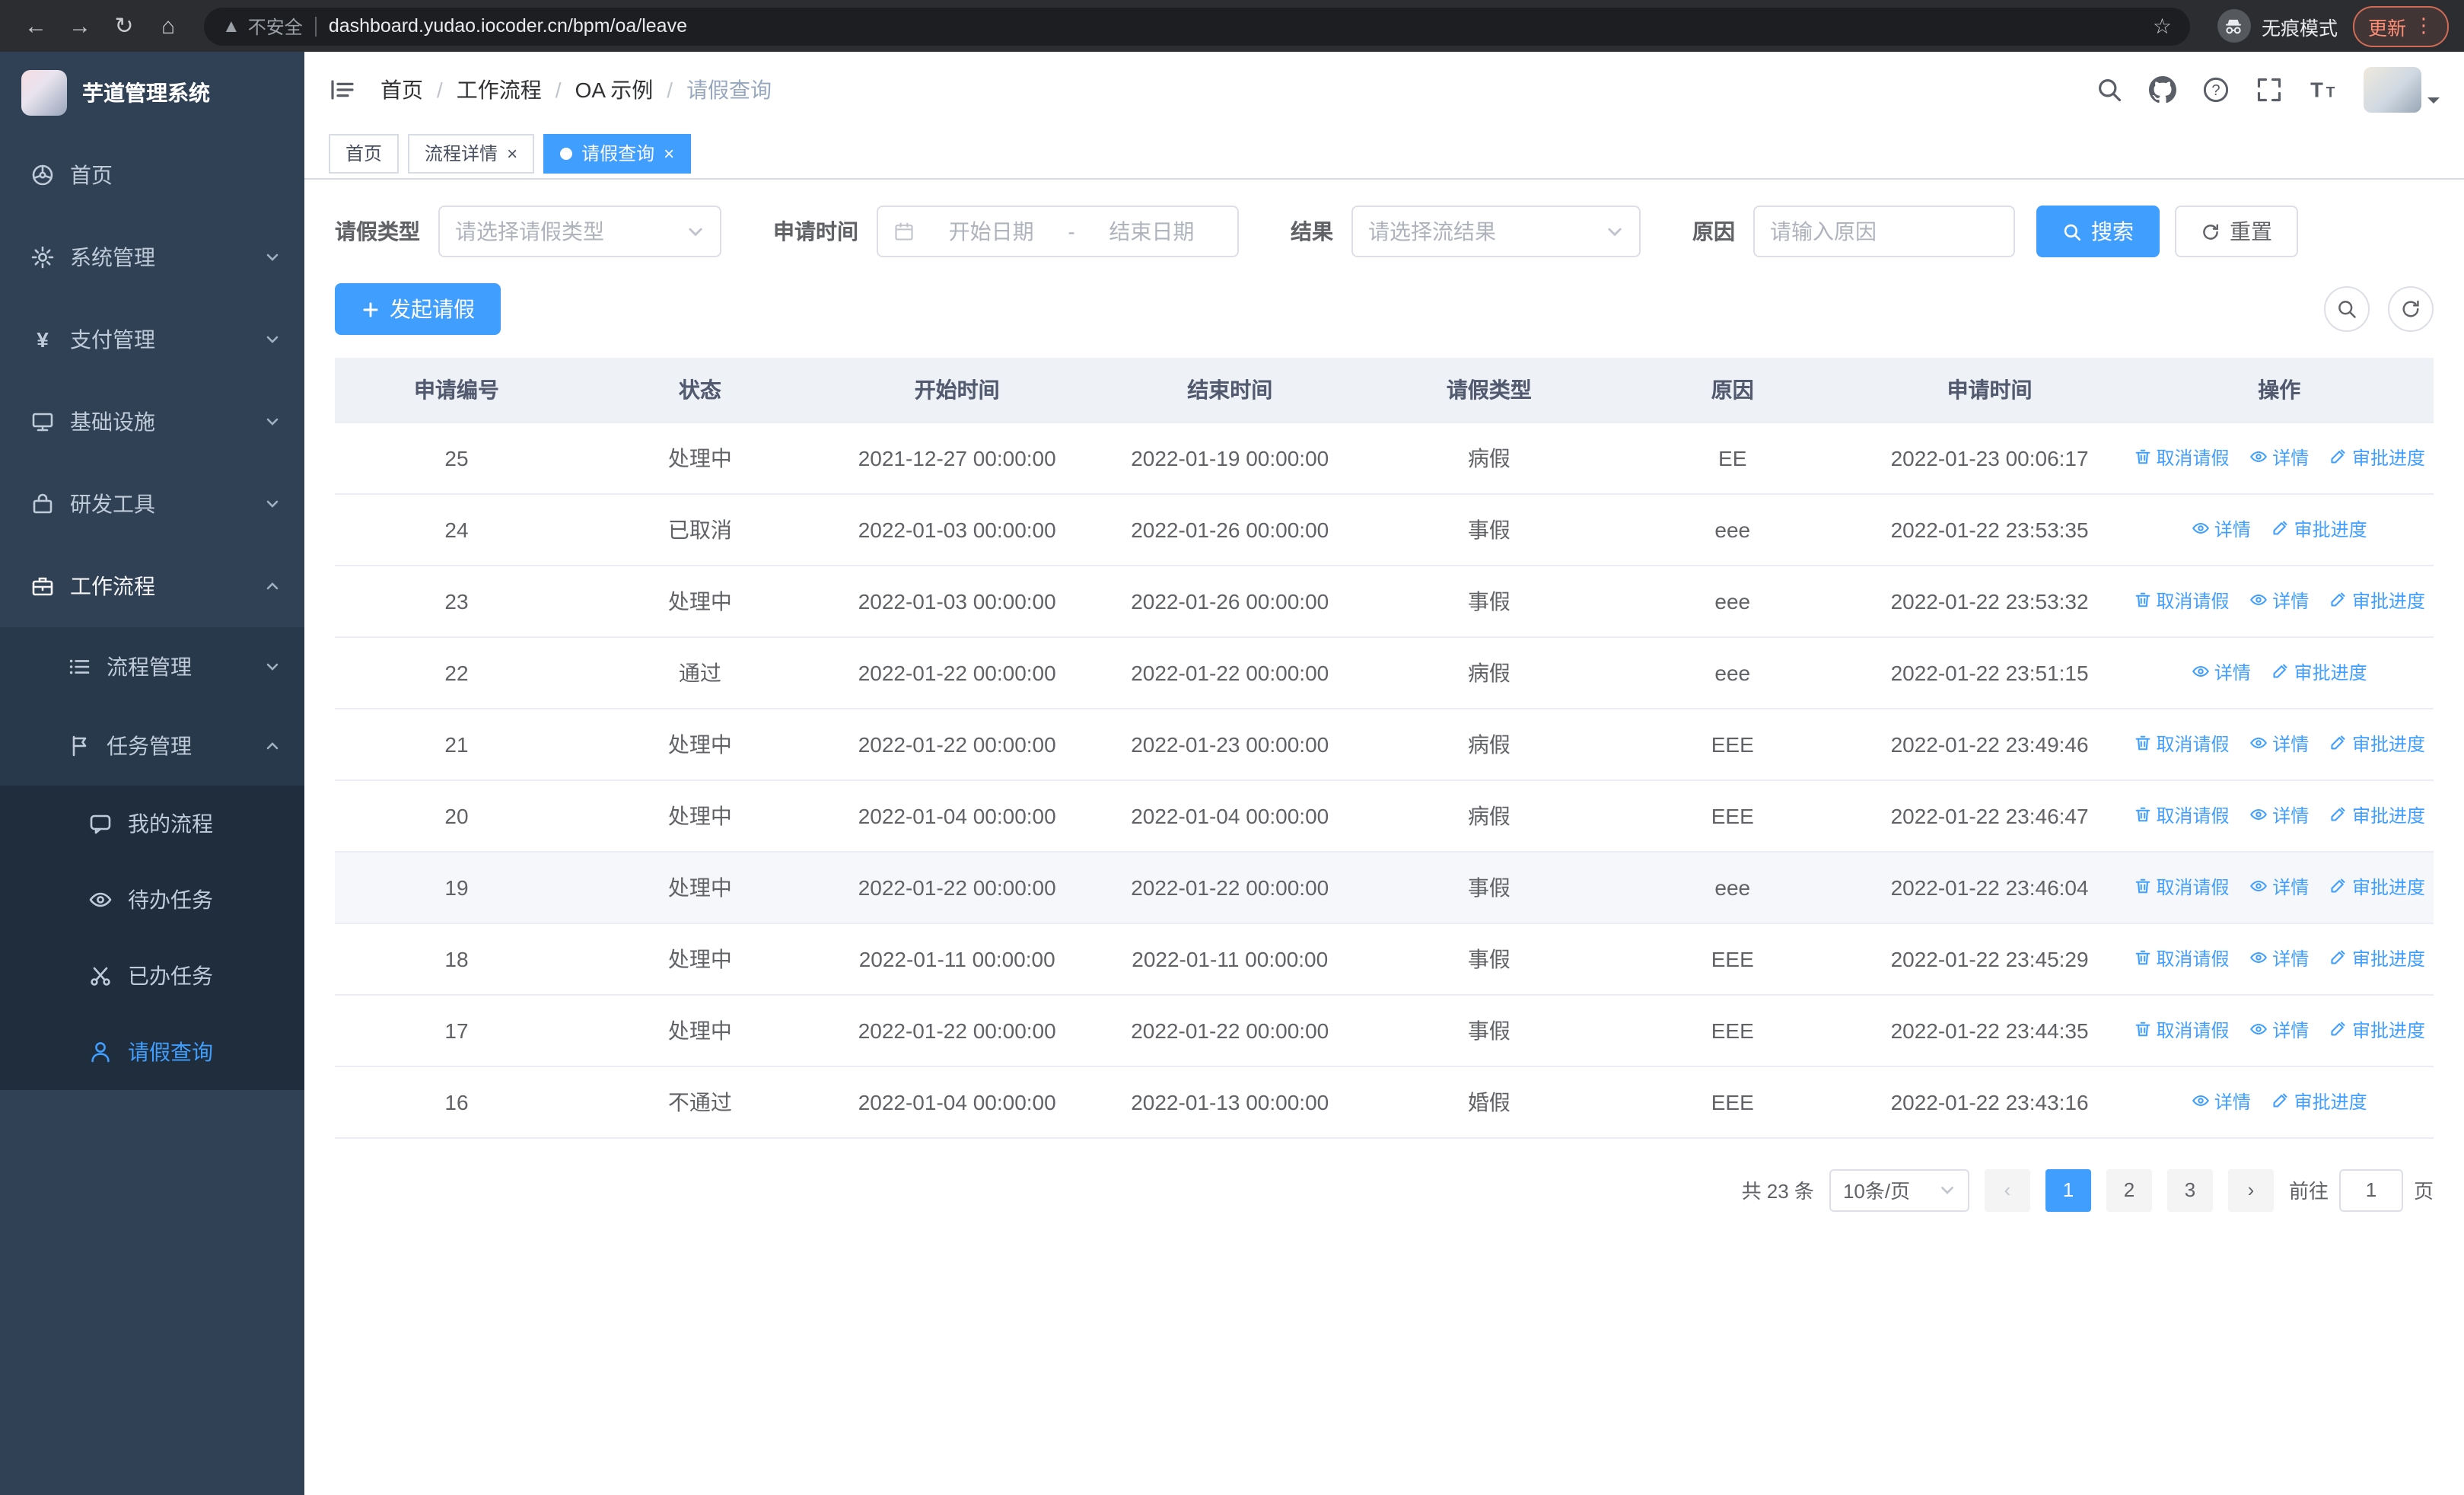  What do you see at coordinates (2250, 1190) in the screenshot?
I see `next-page-button: ›` at bounding box center [2250, 1190].